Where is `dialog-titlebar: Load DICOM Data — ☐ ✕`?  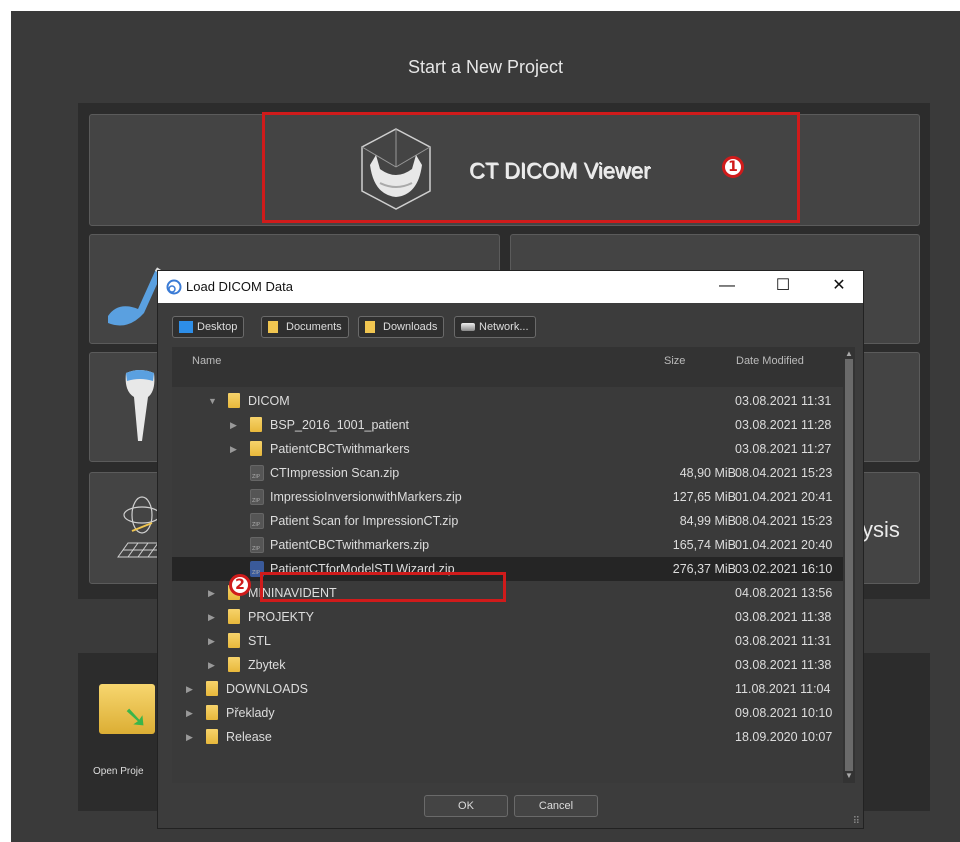 dialog-titlebar: Load DICOM Data — ☐ ✕ is located at coordinates (510, 287).